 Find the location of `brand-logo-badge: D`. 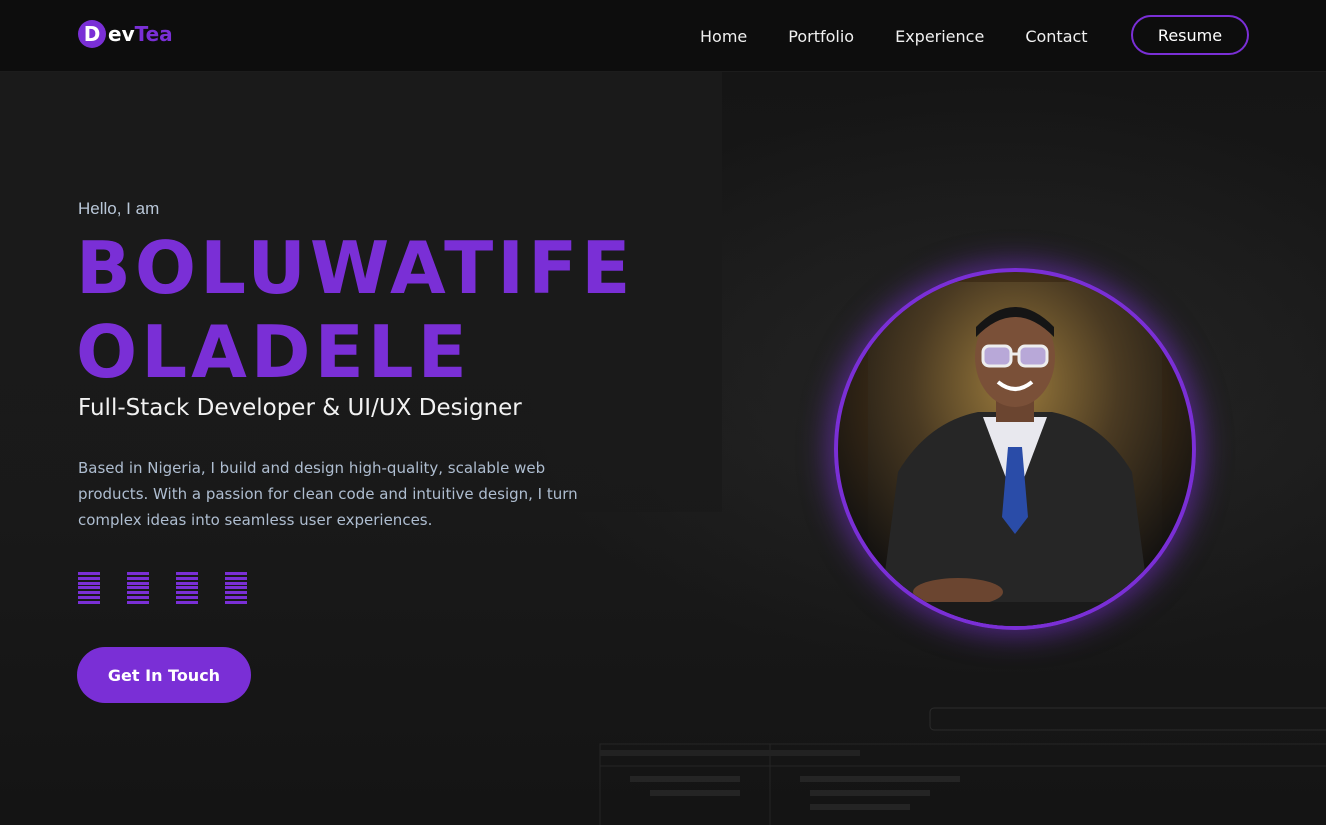

brand-logo-badge: D is located at coordinates (92, 34).